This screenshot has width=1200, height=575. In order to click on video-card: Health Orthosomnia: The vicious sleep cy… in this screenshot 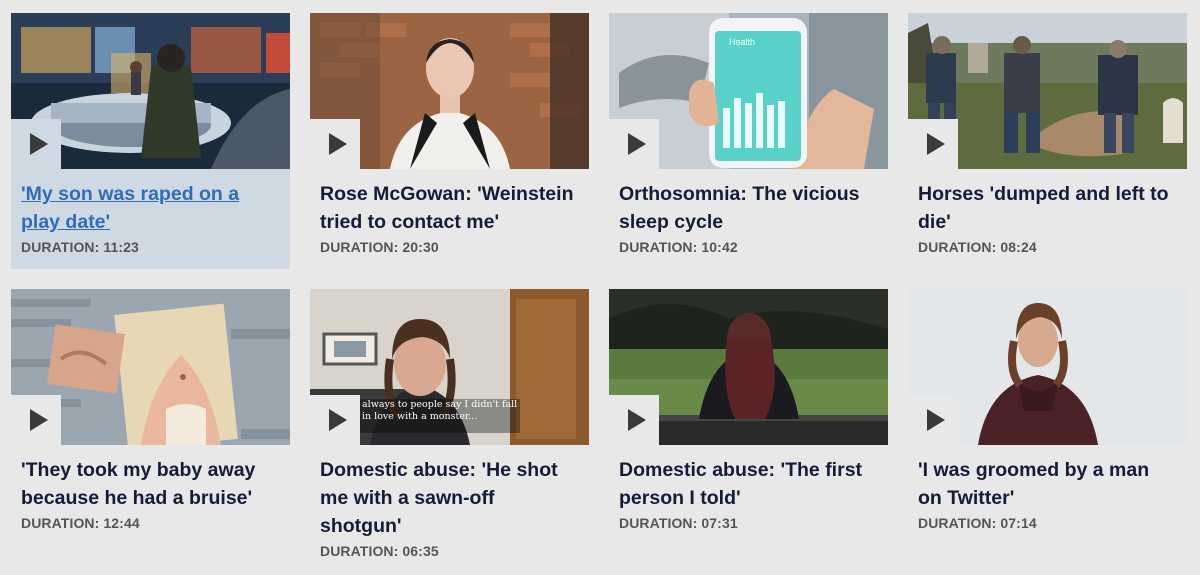, I will do `click(748, 141)`.